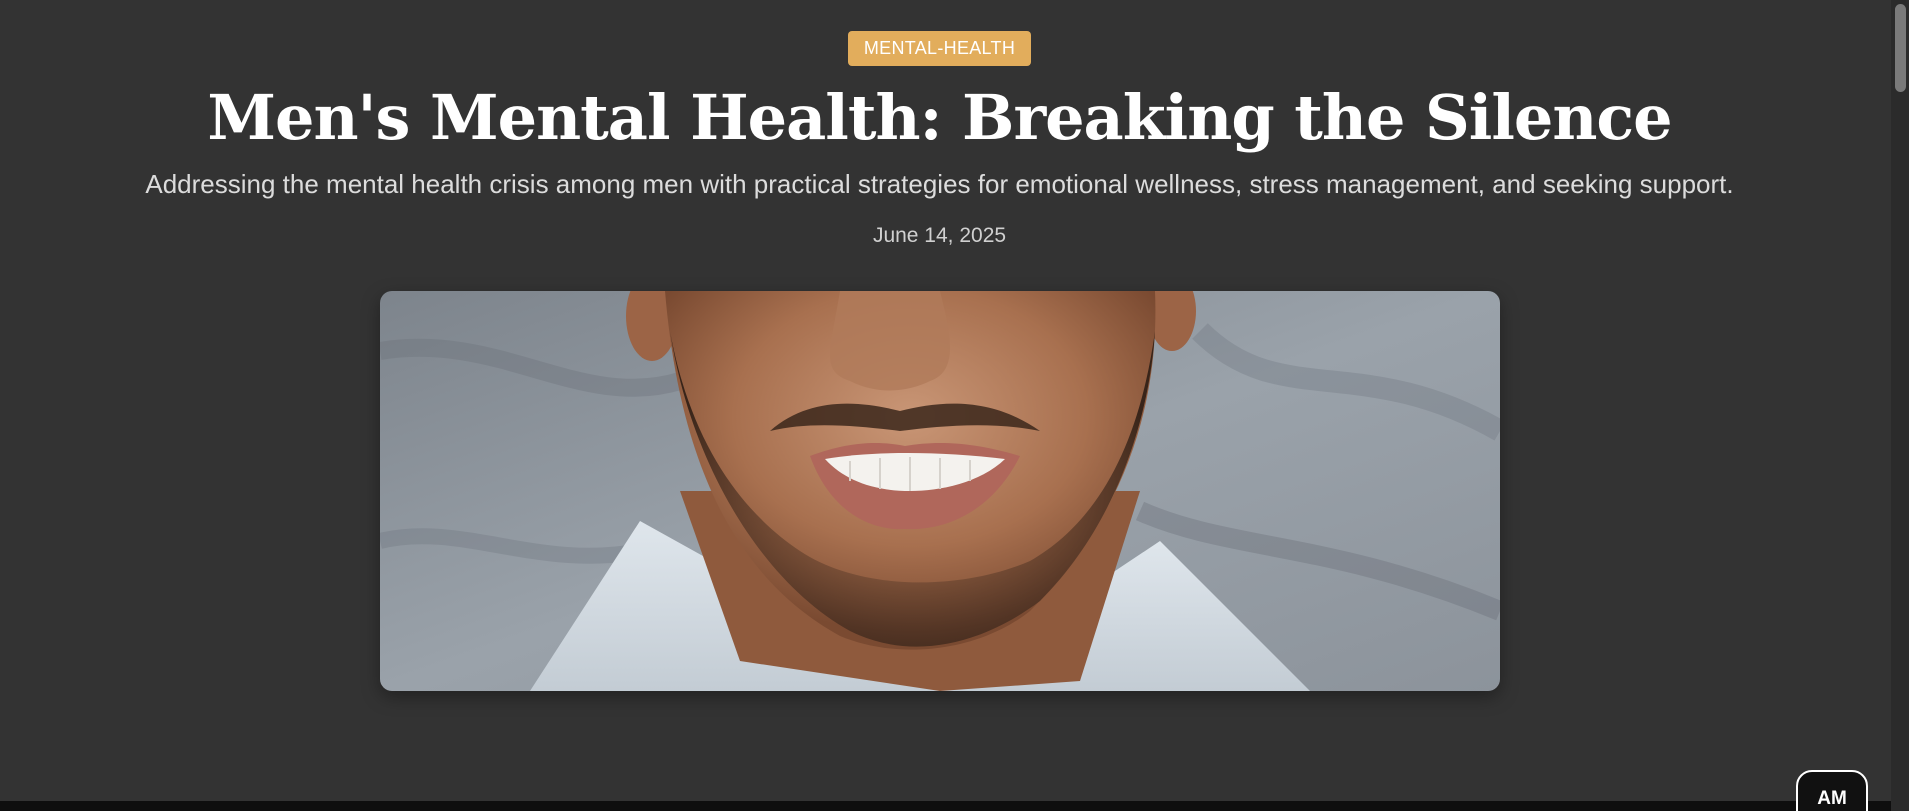 This screenshot has width=1909, height=811. I want to click on bottom-bar, so click(945, 806).